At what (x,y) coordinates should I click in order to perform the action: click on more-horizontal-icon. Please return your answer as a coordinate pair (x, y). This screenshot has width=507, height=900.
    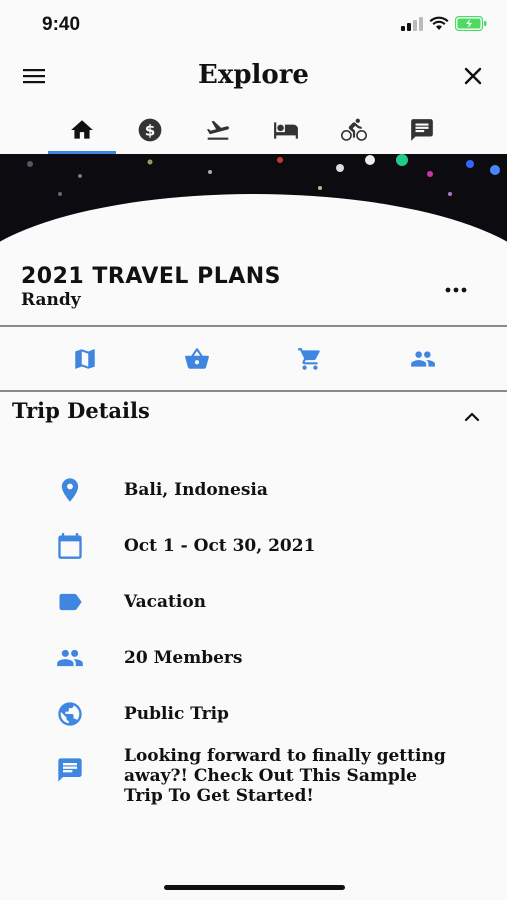
    Looking at the image, I should click on (456, 290).